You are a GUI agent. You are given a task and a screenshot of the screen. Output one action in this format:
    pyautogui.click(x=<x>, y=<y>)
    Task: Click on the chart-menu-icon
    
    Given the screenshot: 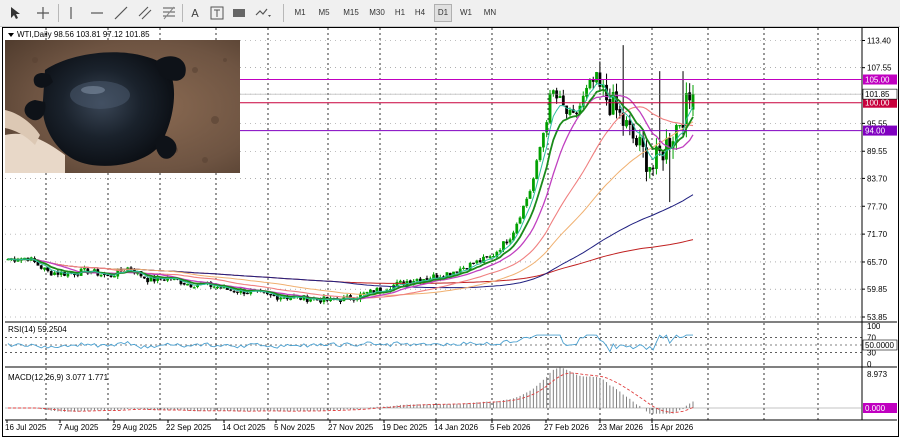 What is the action you would take?
    pyautogui.click(x=11, y=35)
    